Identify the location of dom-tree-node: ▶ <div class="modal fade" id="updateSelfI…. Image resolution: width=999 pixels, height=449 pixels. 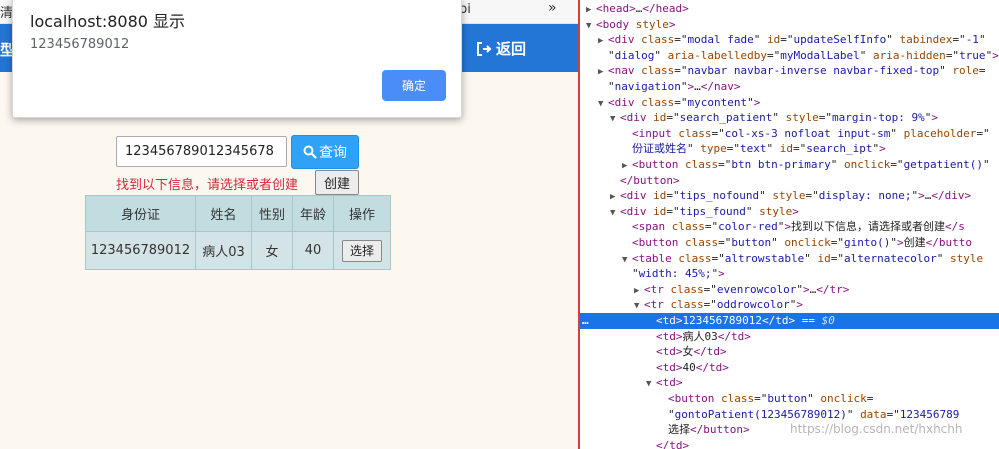
(789, 40).